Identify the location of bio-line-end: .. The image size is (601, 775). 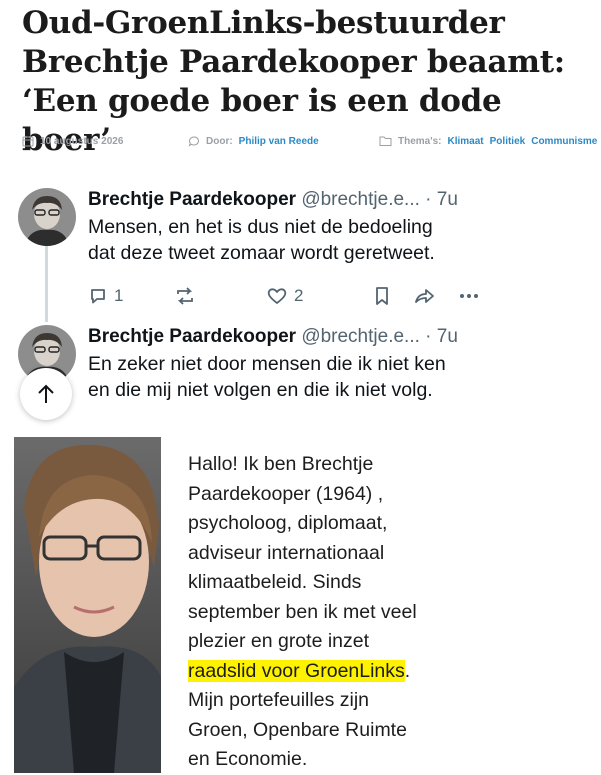
(407, 670).